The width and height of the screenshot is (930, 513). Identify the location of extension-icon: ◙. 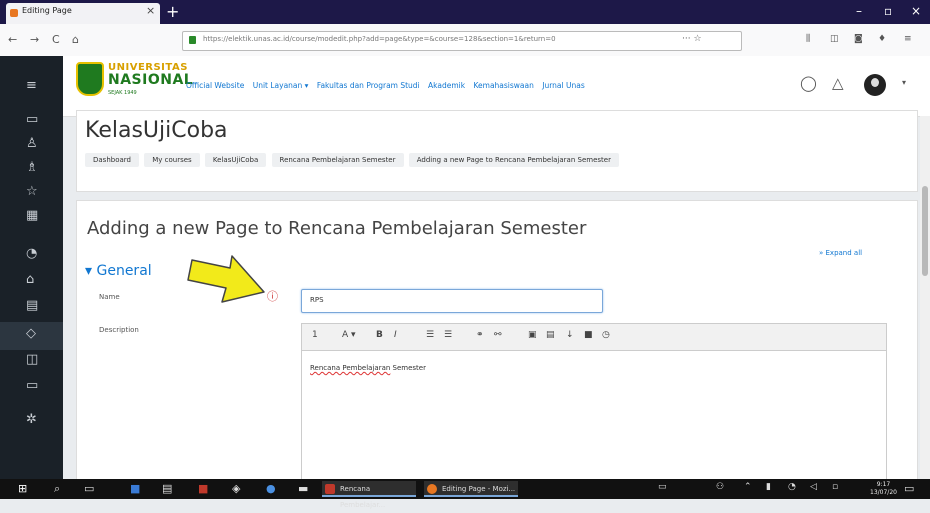
(858, 39).